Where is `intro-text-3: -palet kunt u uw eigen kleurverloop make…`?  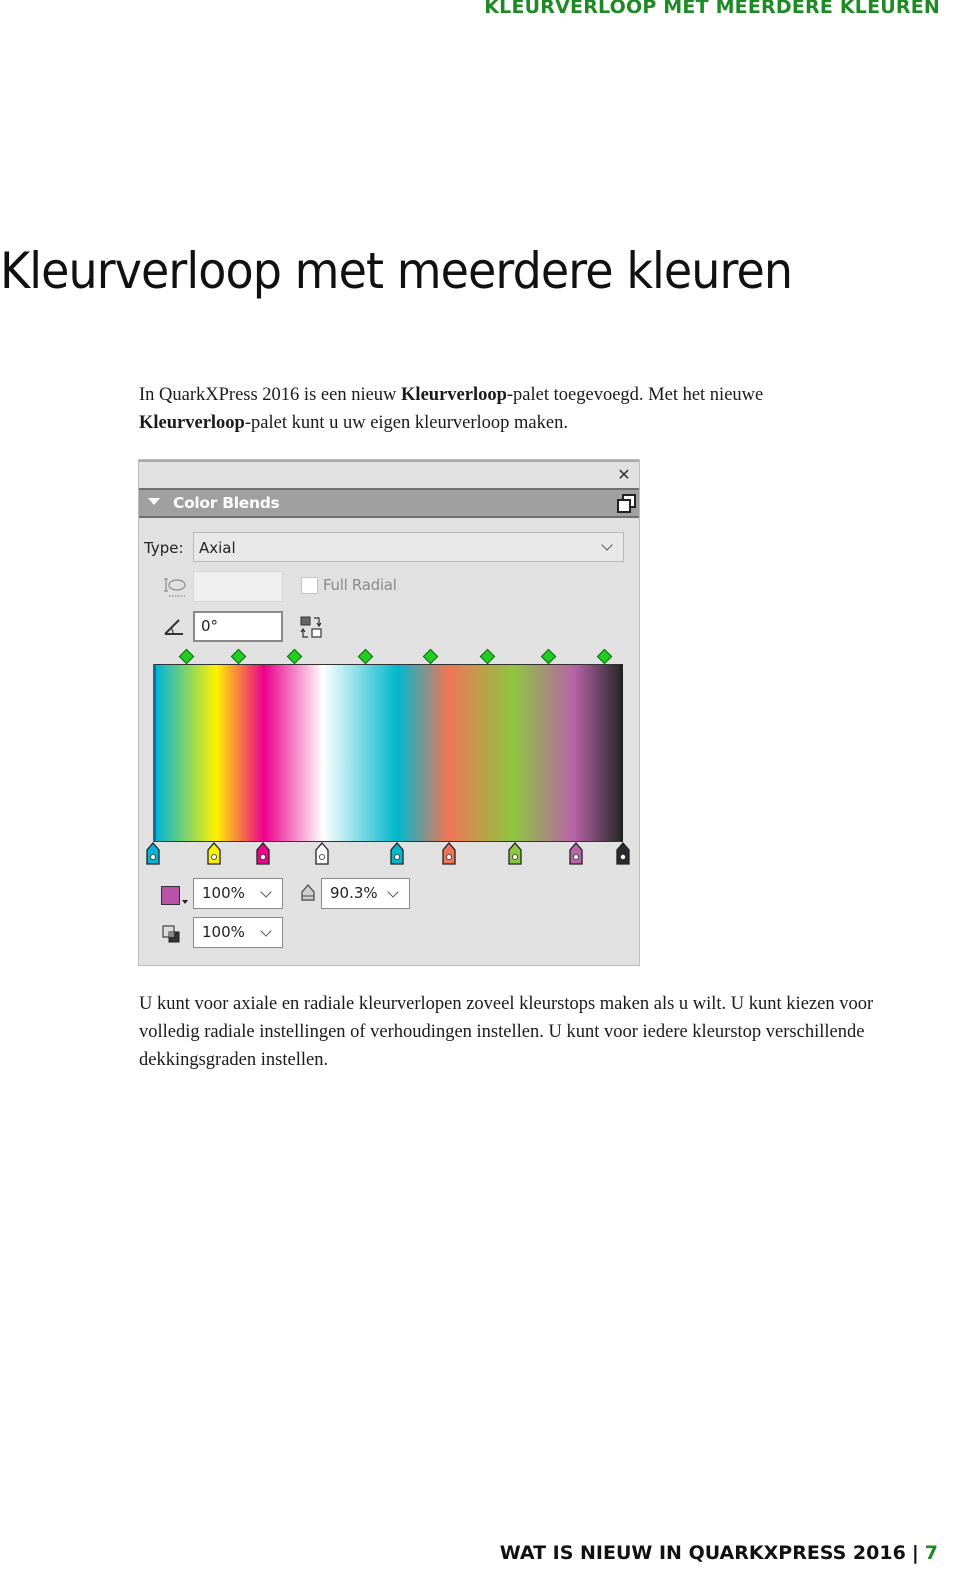 intro-text-3: -palet kunt u uw eigen kleurverloop make… is located at coordinates (406, 423).